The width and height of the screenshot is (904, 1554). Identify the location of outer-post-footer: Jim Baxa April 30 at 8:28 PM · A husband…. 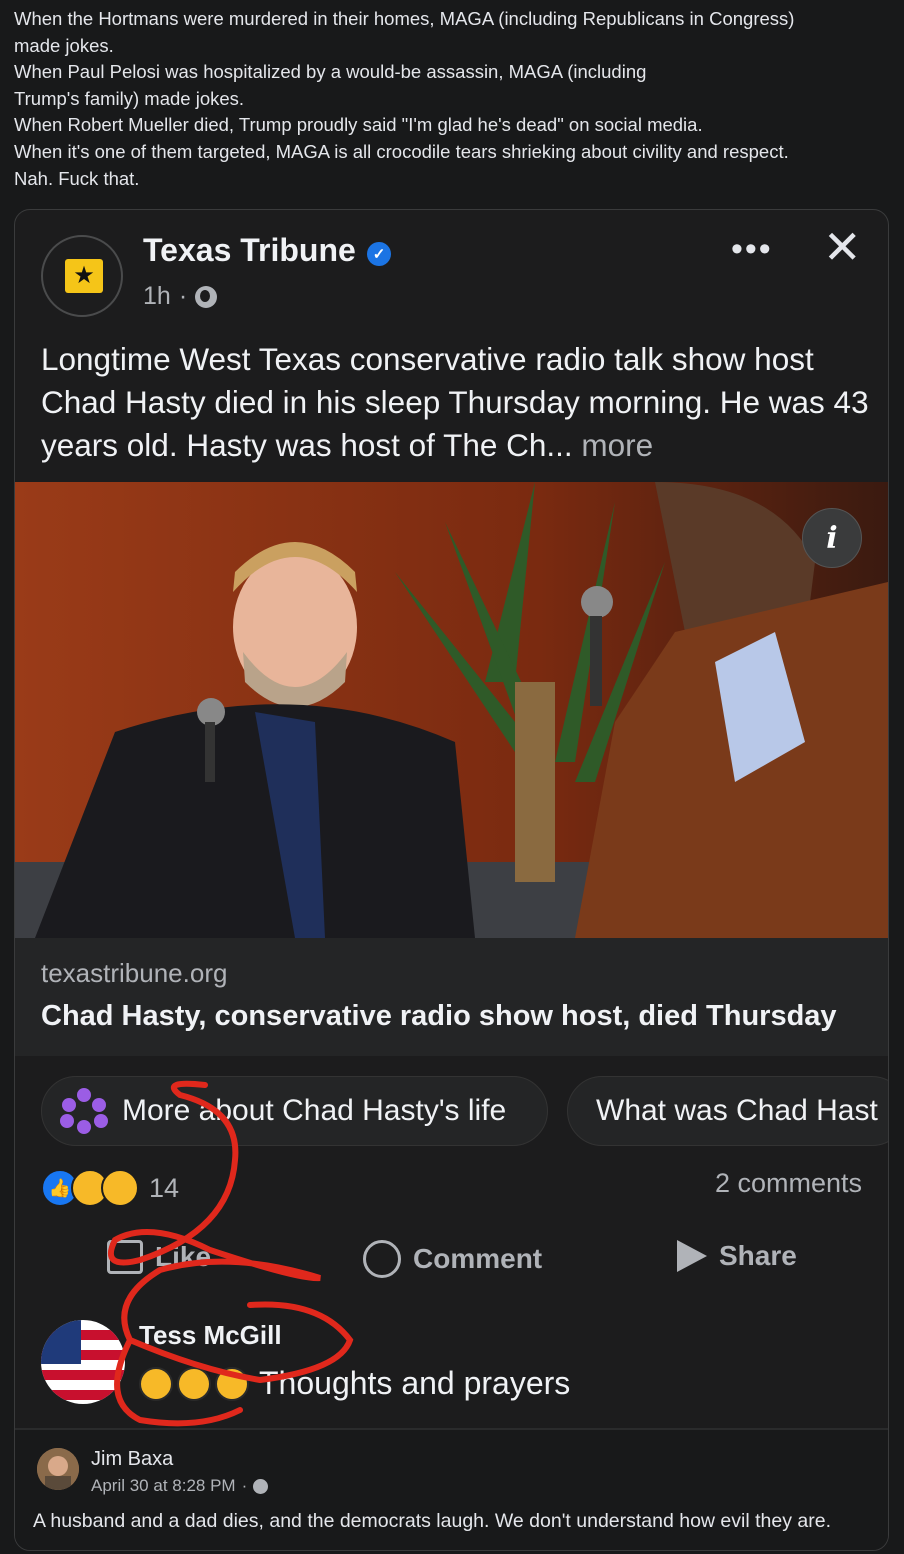
(451, 1490).